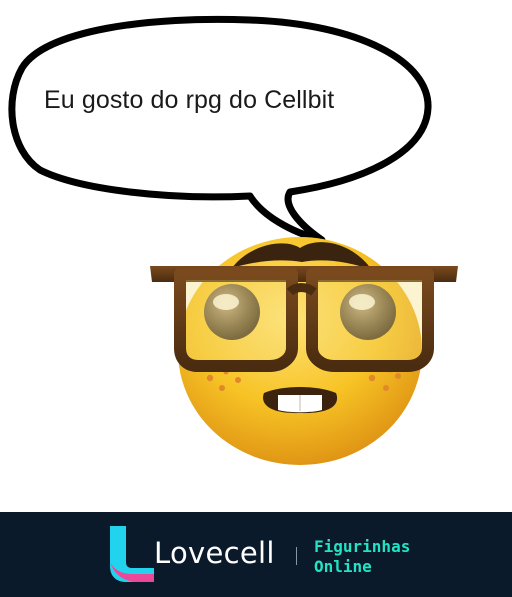  What do you see at coordinates (296, 556) in the screenshot?
I see `footer-divider` at bounding box center [296, 556].